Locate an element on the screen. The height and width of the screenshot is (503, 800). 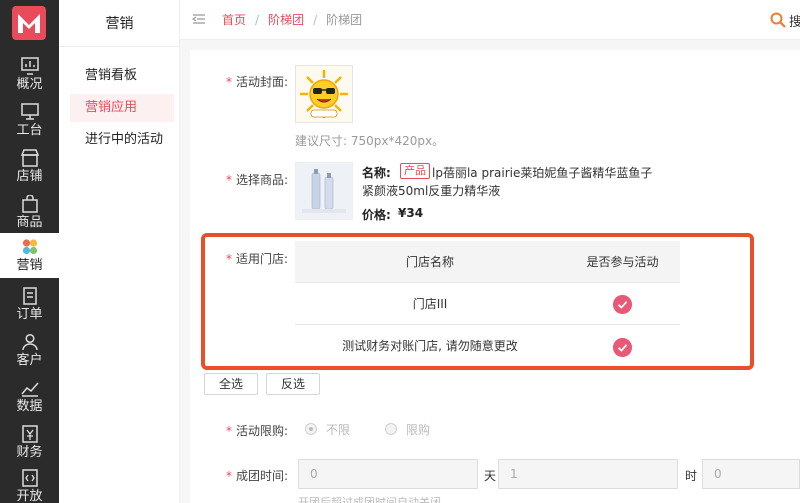
rail-label: 数据 is located at coordinates (29, 406).